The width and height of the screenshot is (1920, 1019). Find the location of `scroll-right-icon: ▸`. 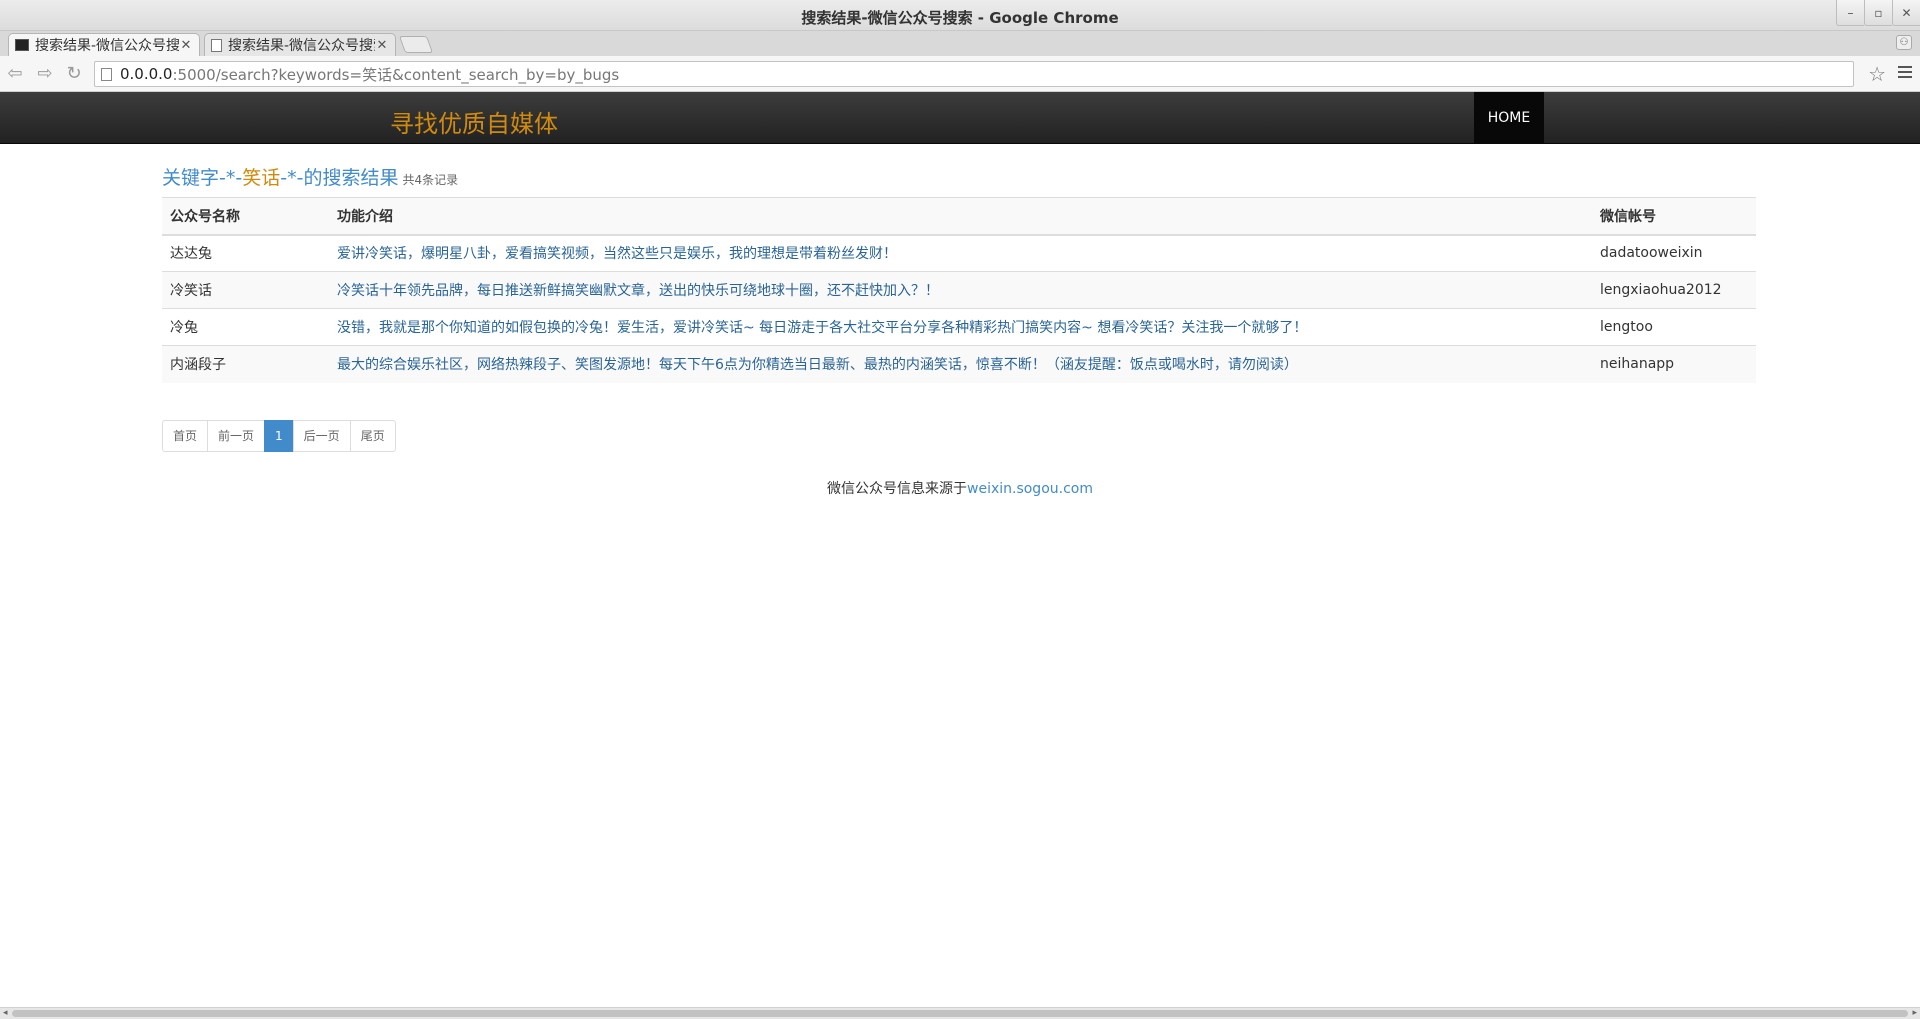

scroll-right-icon: ▸ is located at coordinates (1914, 1013).